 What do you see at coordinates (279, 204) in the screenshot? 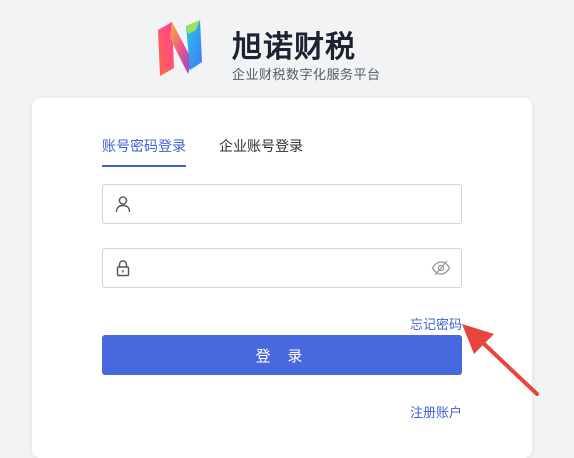
I see `username-input` at bounding box center [279, 204].